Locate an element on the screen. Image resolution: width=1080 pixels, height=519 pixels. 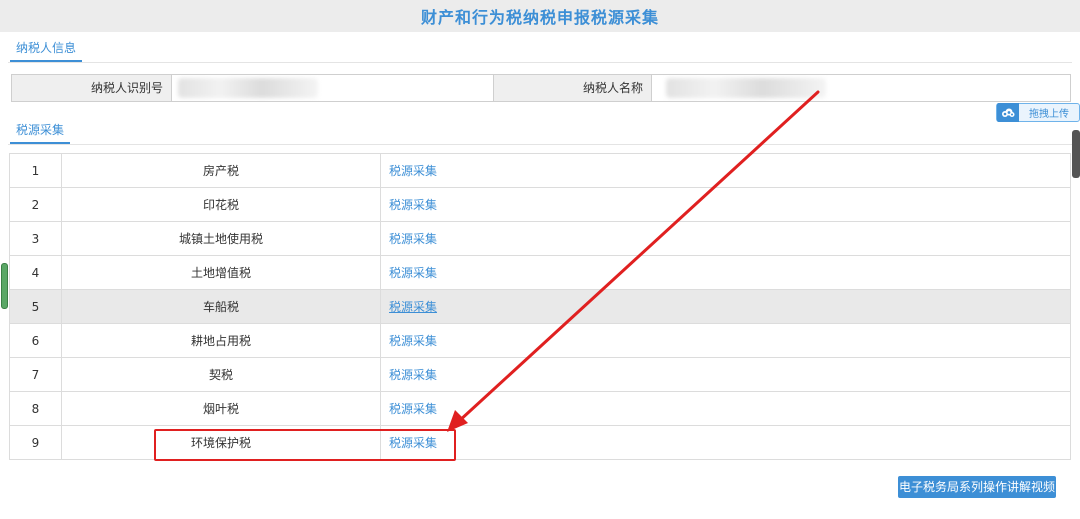
drag-upload-label: 拖拽上传 is located at coordinates (1049, 114).